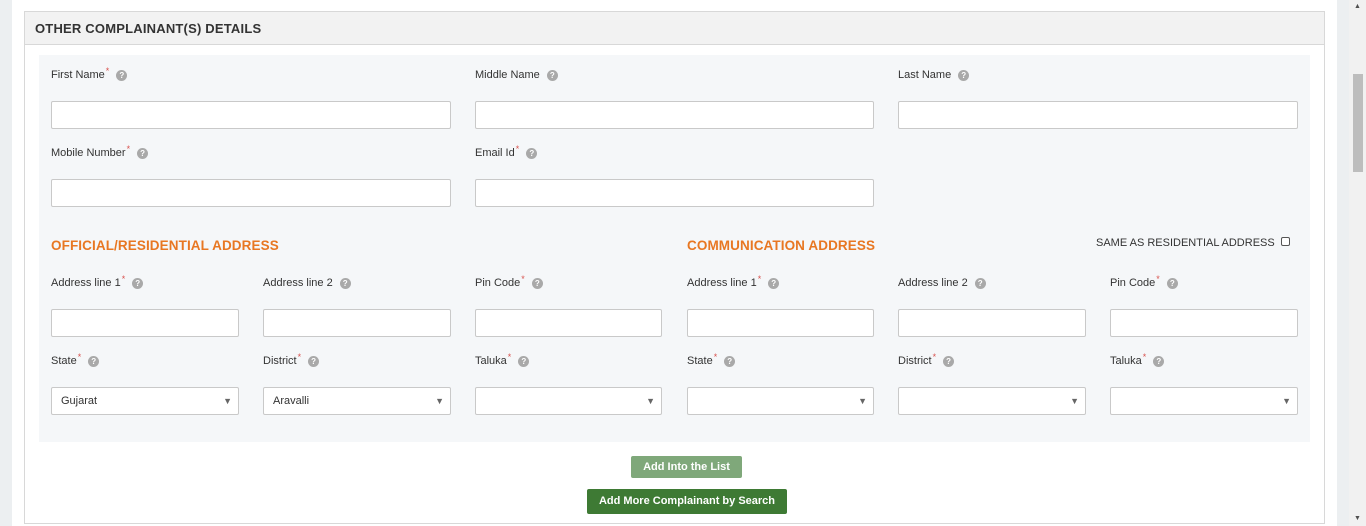  Describe the element at coordinates (1285, 241) in the screenshot. I see `same-as-residential-checkbox` at that location.